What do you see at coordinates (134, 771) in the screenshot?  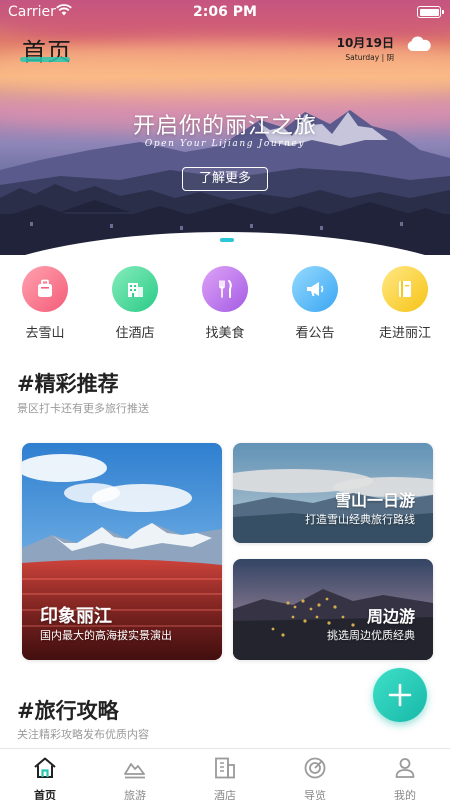 I see `mountain-icon` at bounding box center [134, 771].